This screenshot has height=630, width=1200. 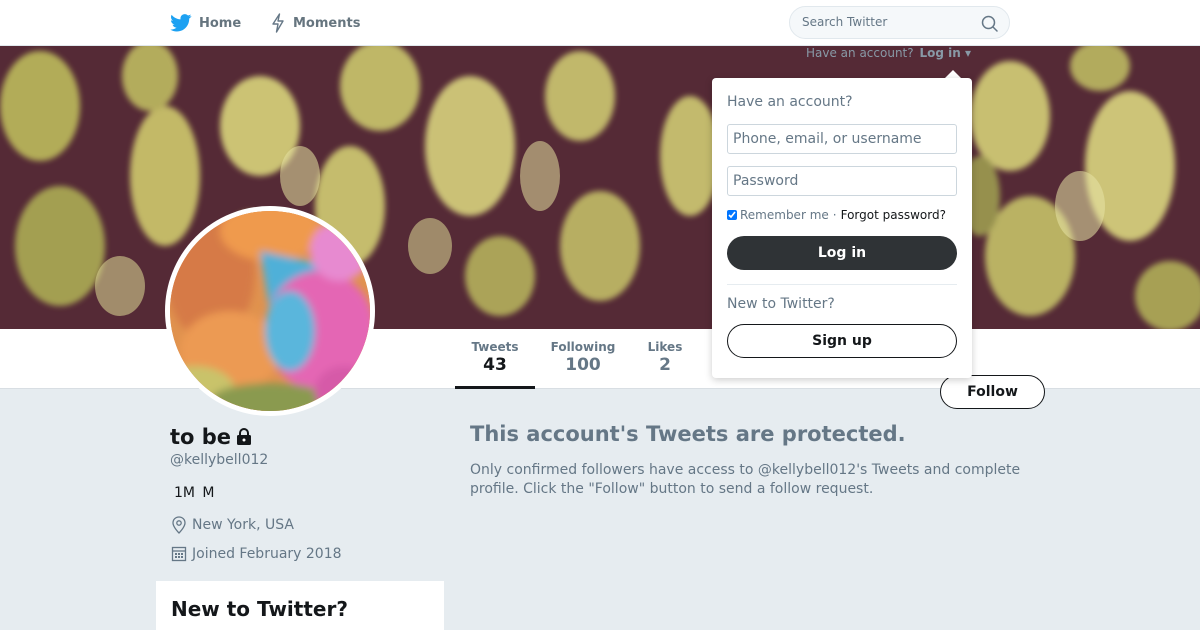 What do you see at coordinates (860, 53) in the screenshot?
I see `have-account-text: Have an account?` at bounding box center [860, 53].